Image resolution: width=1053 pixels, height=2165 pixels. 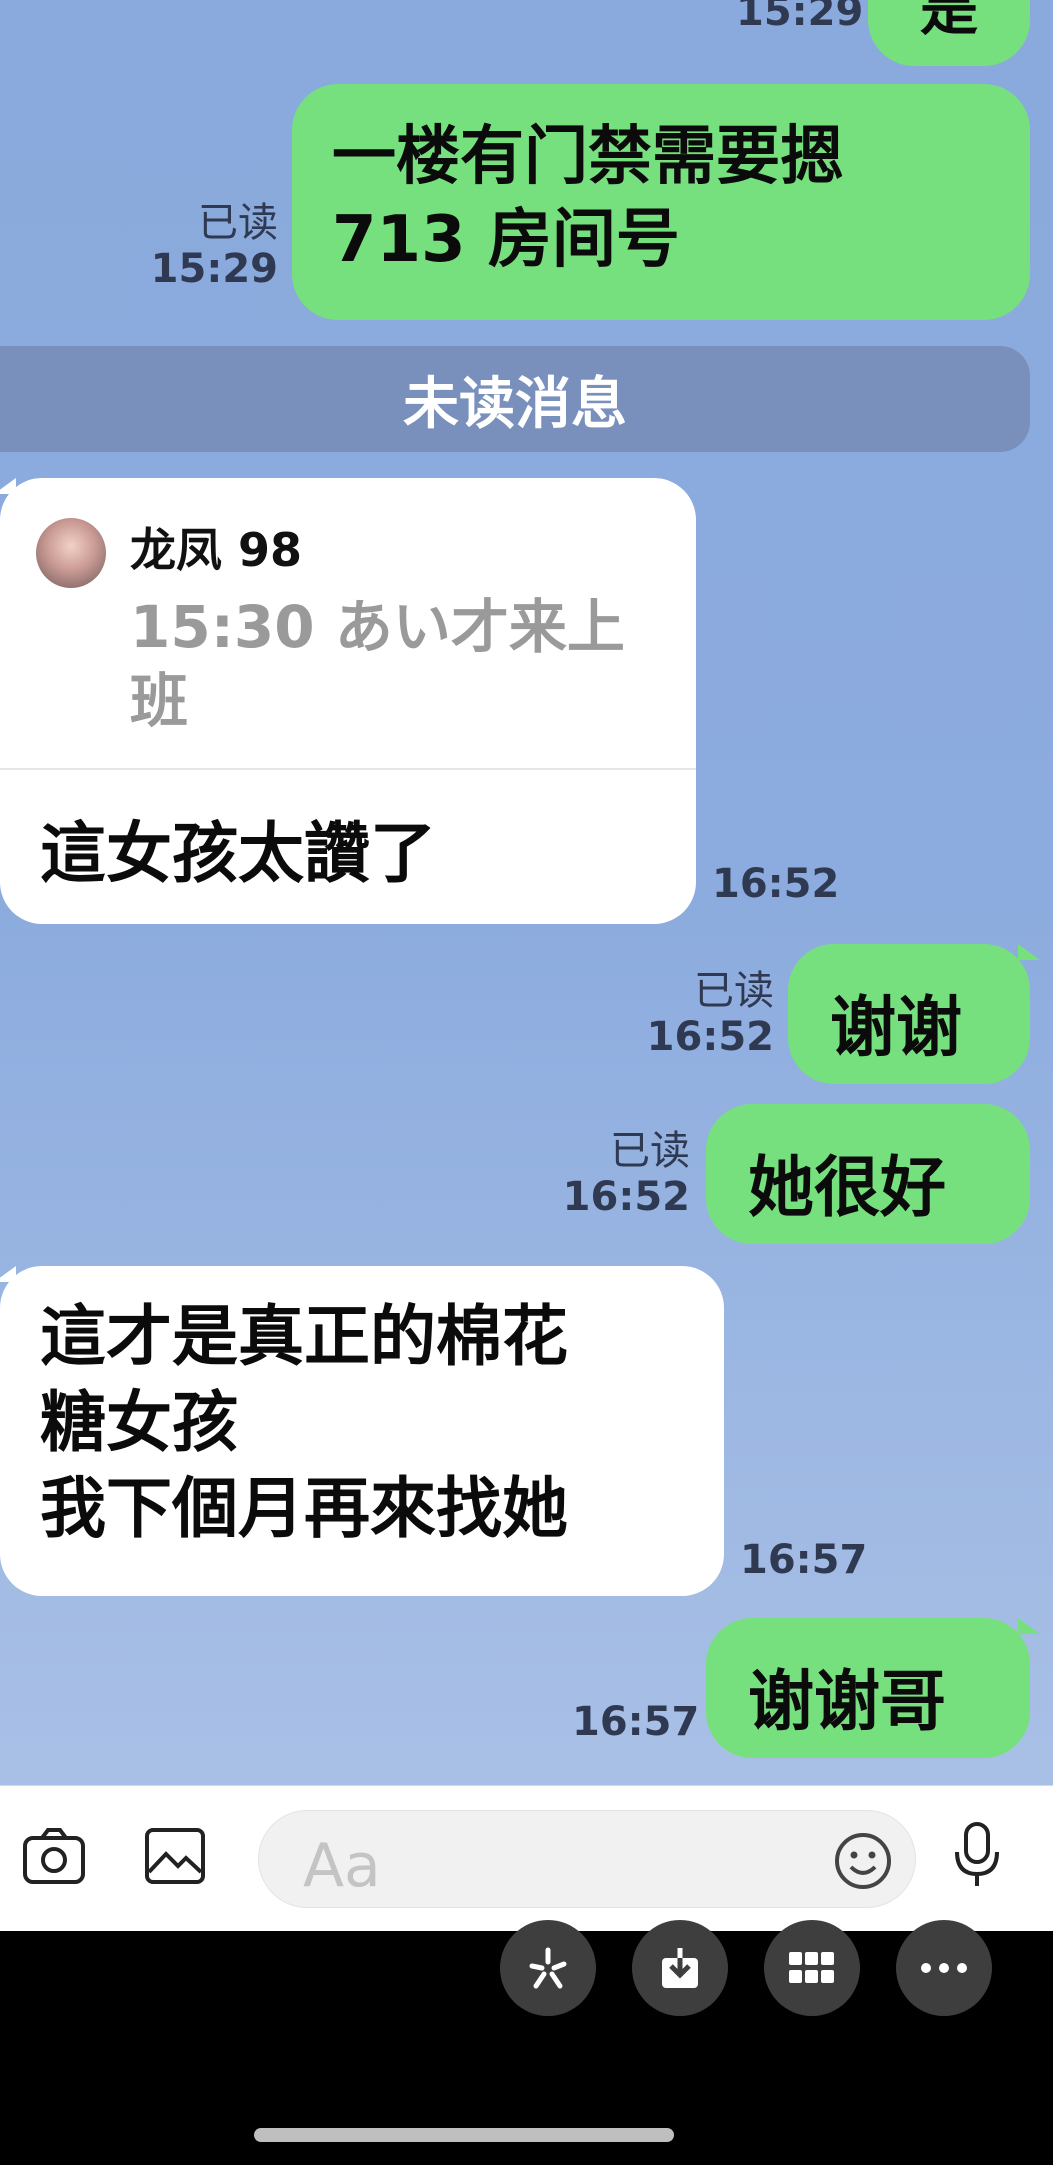 What do you see at coordinates (661, 202) in the screenshot?
I see `sent-message-bubble: 一楼有门禁需要摁 713 房间号` at bounding box center [661, 202].